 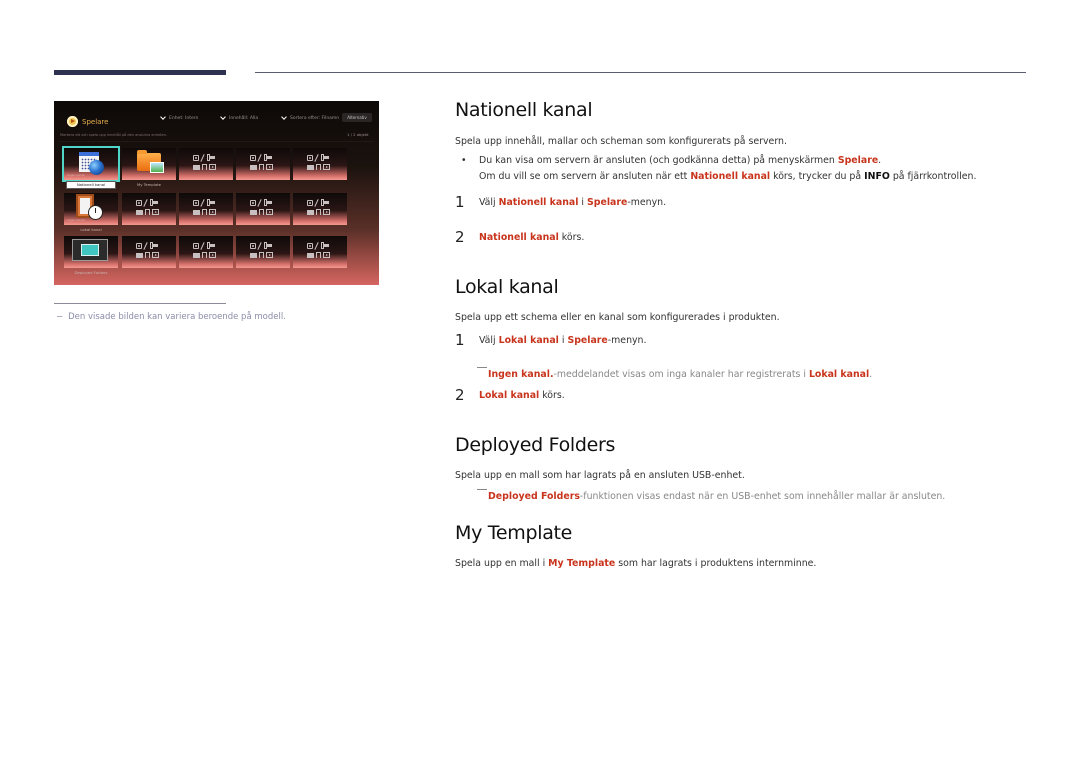 What do you see at coordinates (357, 117) in the screenshot?
I see `options-button: Alternativ` at bounding box center [357, 117].